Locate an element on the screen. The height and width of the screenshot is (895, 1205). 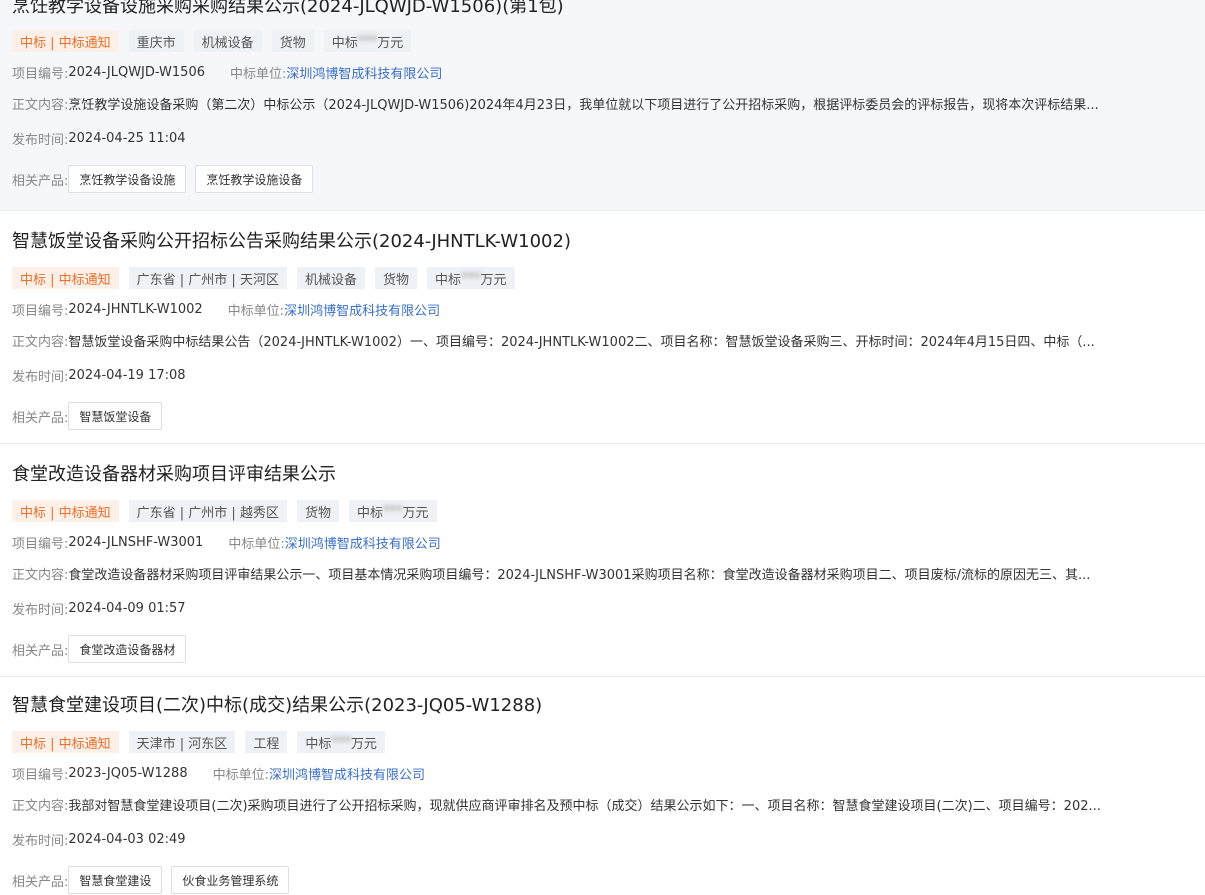
region-tag: 重庆市 is located at coordinates (156, 41).